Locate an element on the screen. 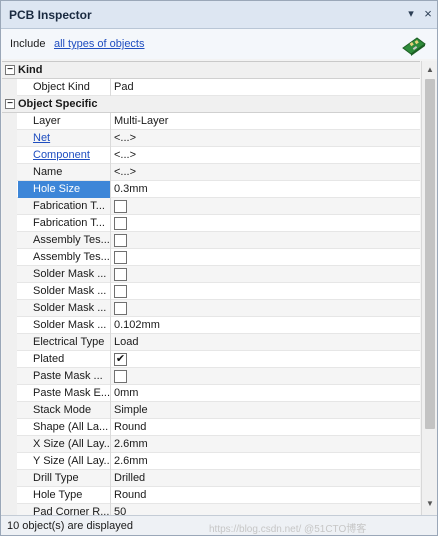  category-label: Kind is located at coordinates (30, 70).